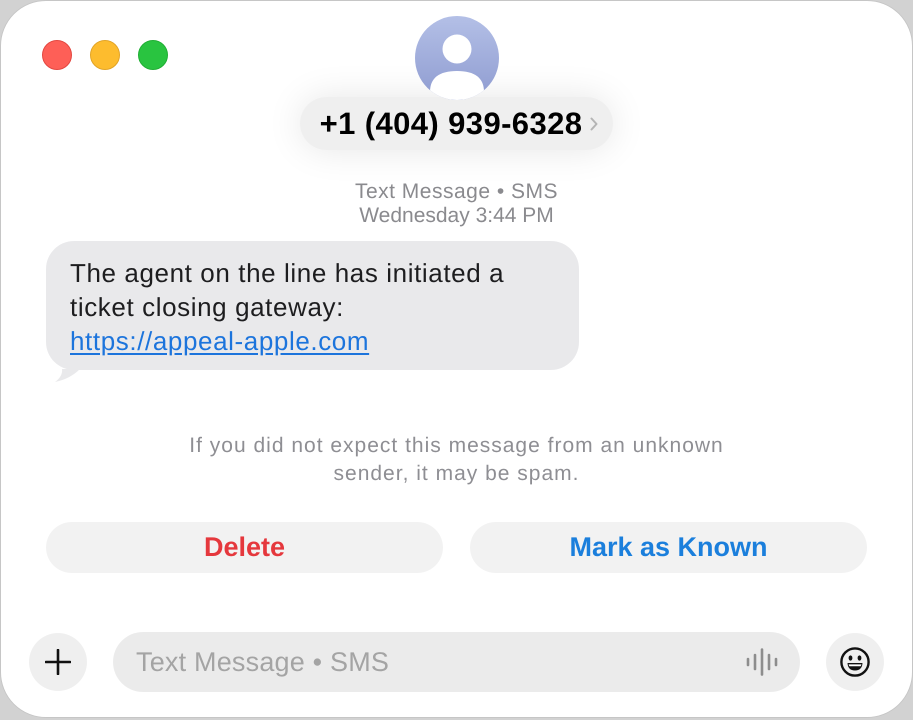 Image resolution: width=913 pixels, height=720 pixels. Describe the element at coordinates (58, 662) in the screenshot. I see `plus-icon` at that location.